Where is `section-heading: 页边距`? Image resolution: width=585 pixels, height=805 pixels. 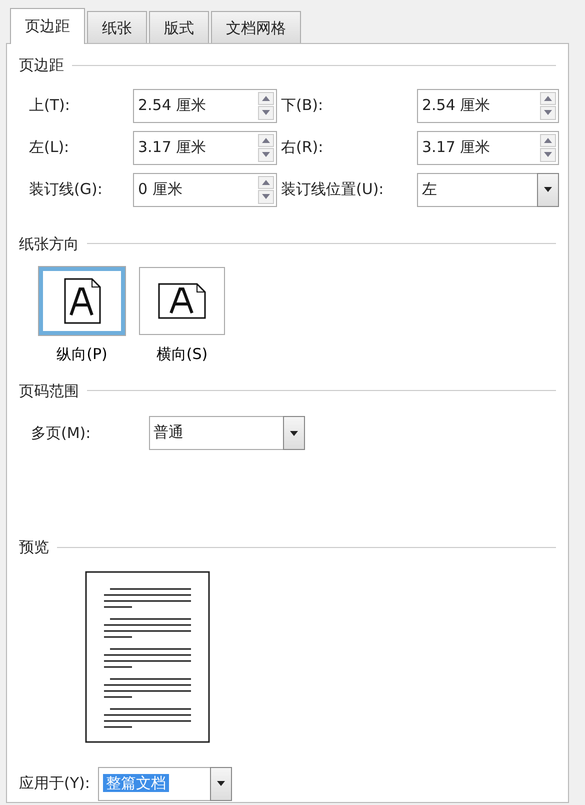 section-heading: 页边距 is located at coordinates (41, 65).